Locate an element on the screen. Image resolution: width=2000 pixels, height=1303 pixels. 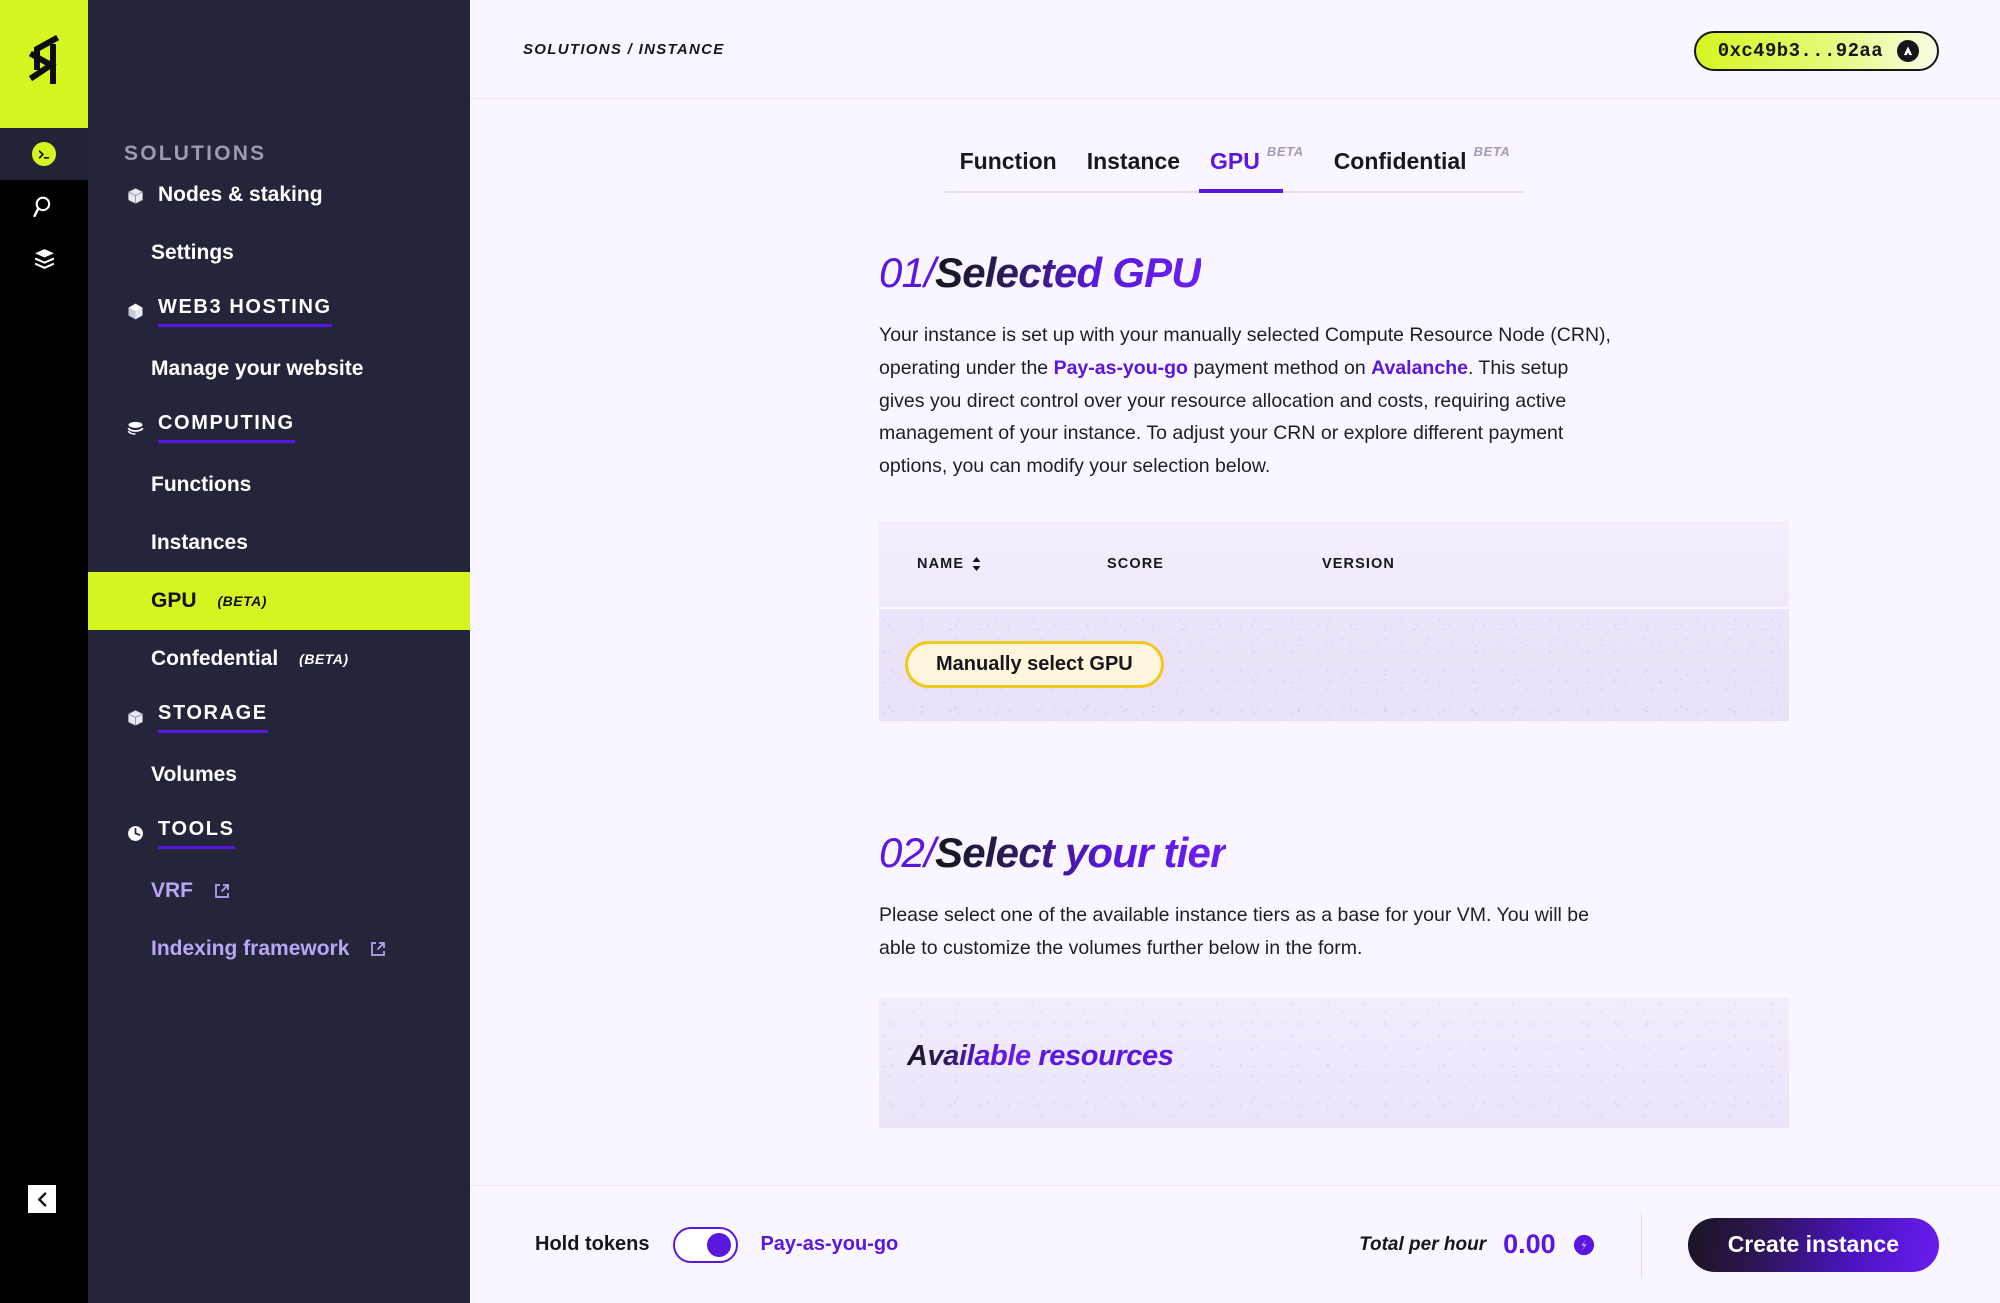
tab-label: GPU is located at coordinates (1235, 161).